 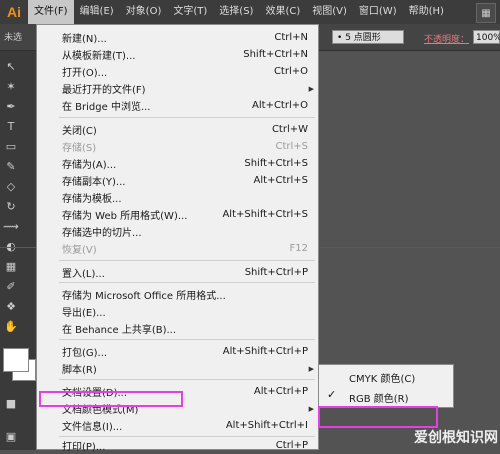 What do you see at coordinates (11, 86) in the screenshot?
I see `magic-wand-icon: ✶` at bounding box center [11, 86].